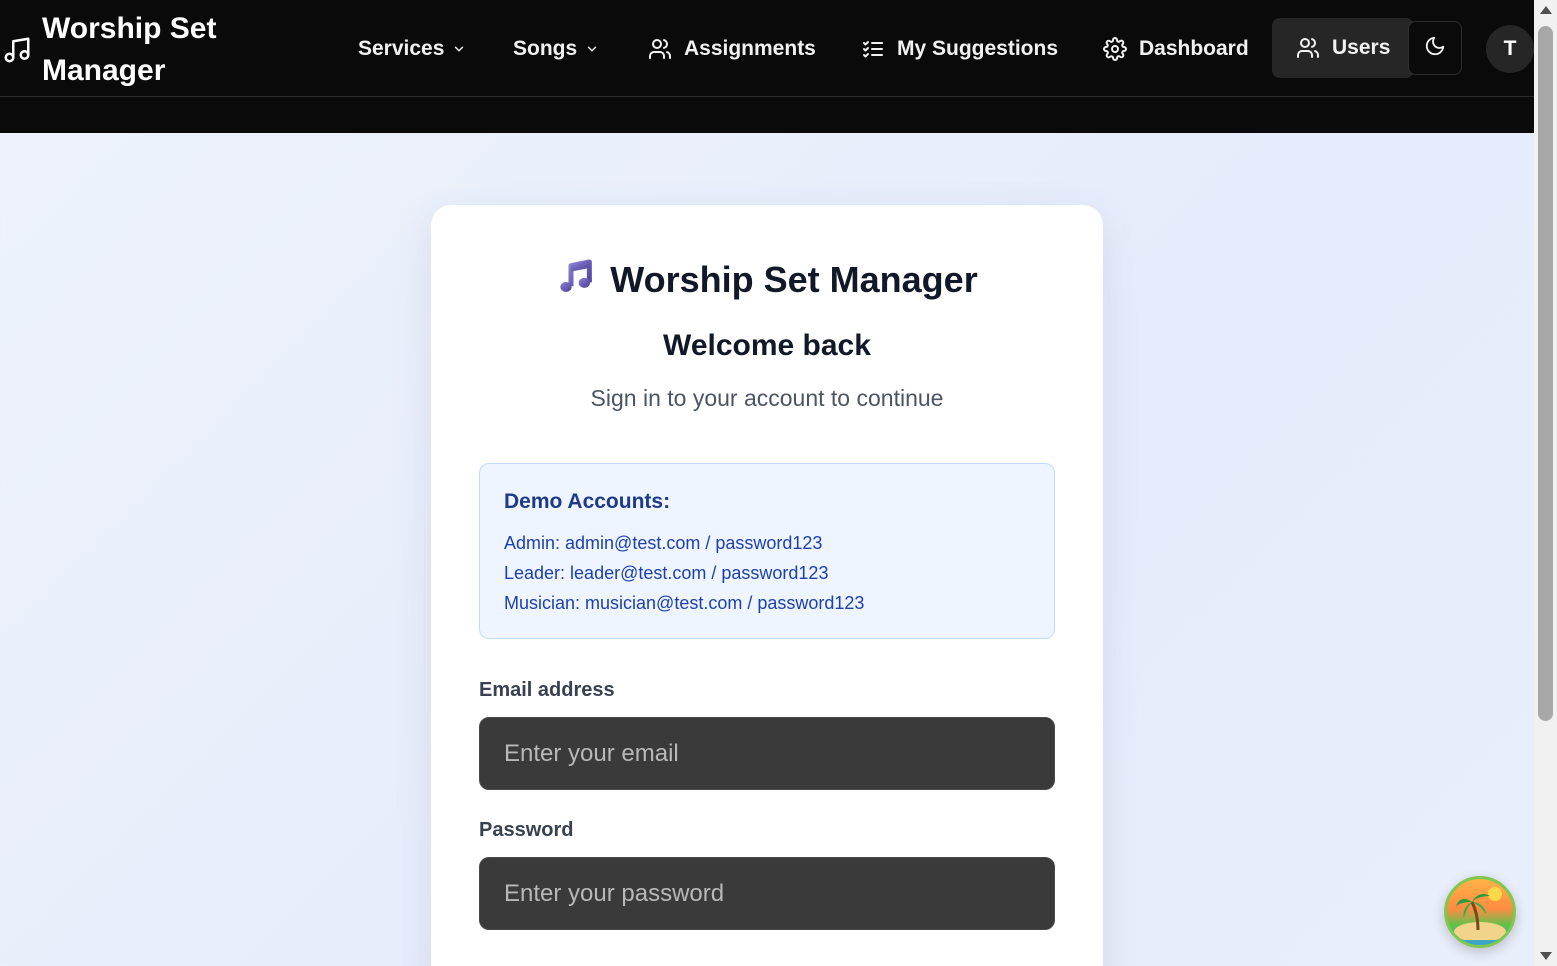  I want to click on nav-services: Services, so click(412, 49).